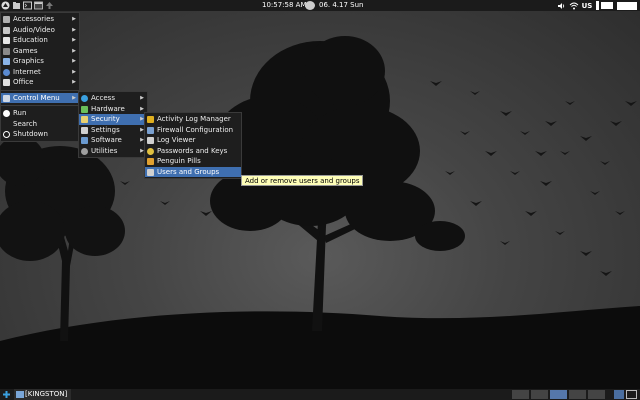  What do you see at coordinates (113, 109) in the screenshot?
I see `menu-item-hardware: Hardware ▶` at bounding box center [113, 109].